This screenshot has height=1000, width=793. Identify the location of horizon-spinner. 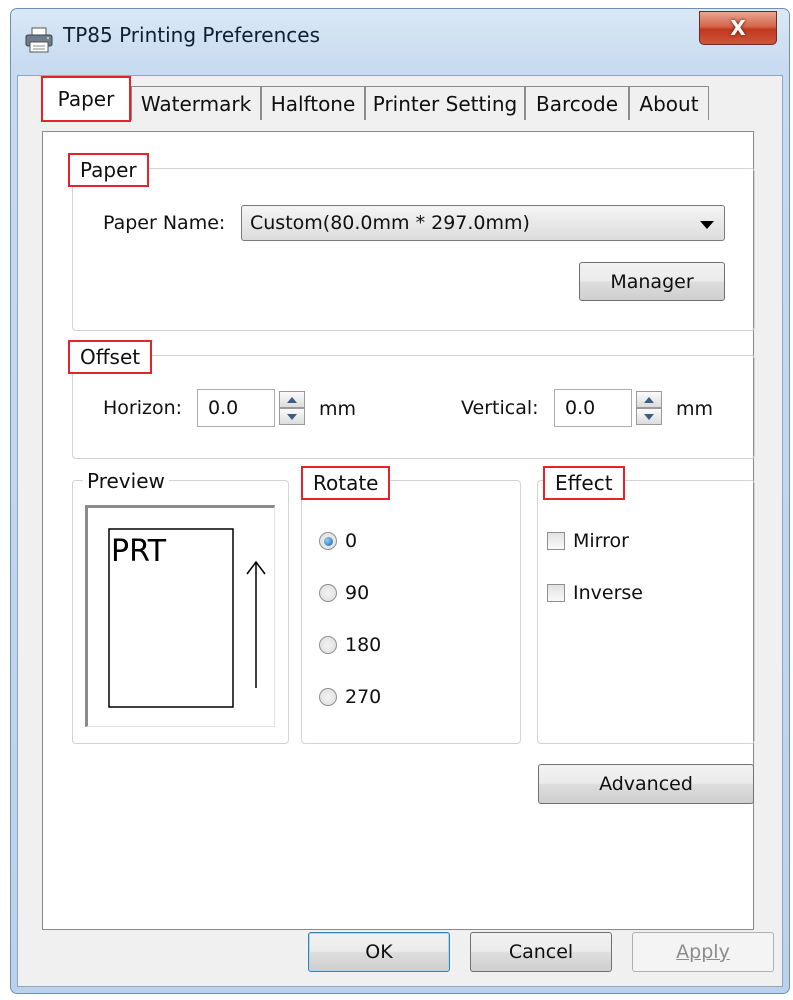
(292, 408).